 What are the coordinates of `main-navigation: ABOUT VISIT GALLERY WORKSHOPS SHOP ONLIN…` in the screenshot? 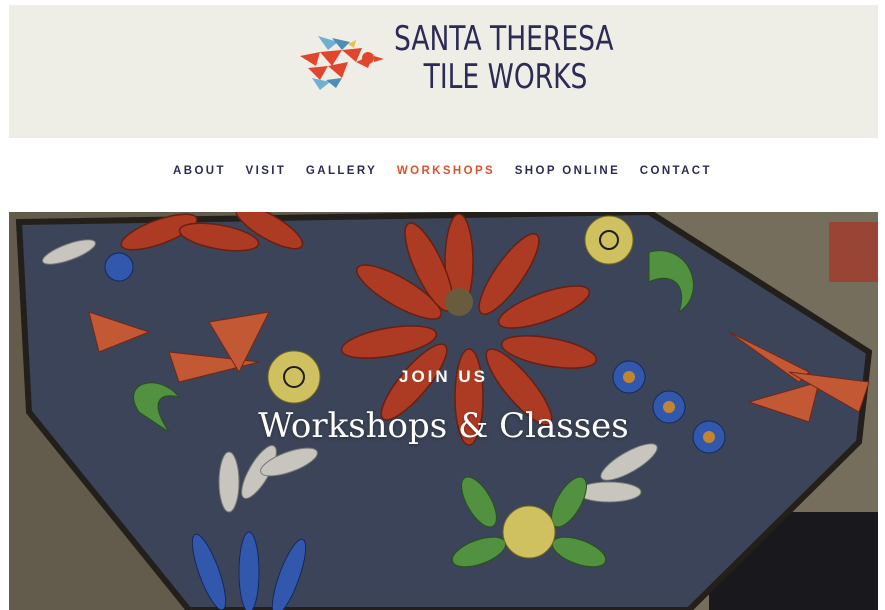 It's located at (442, 171).